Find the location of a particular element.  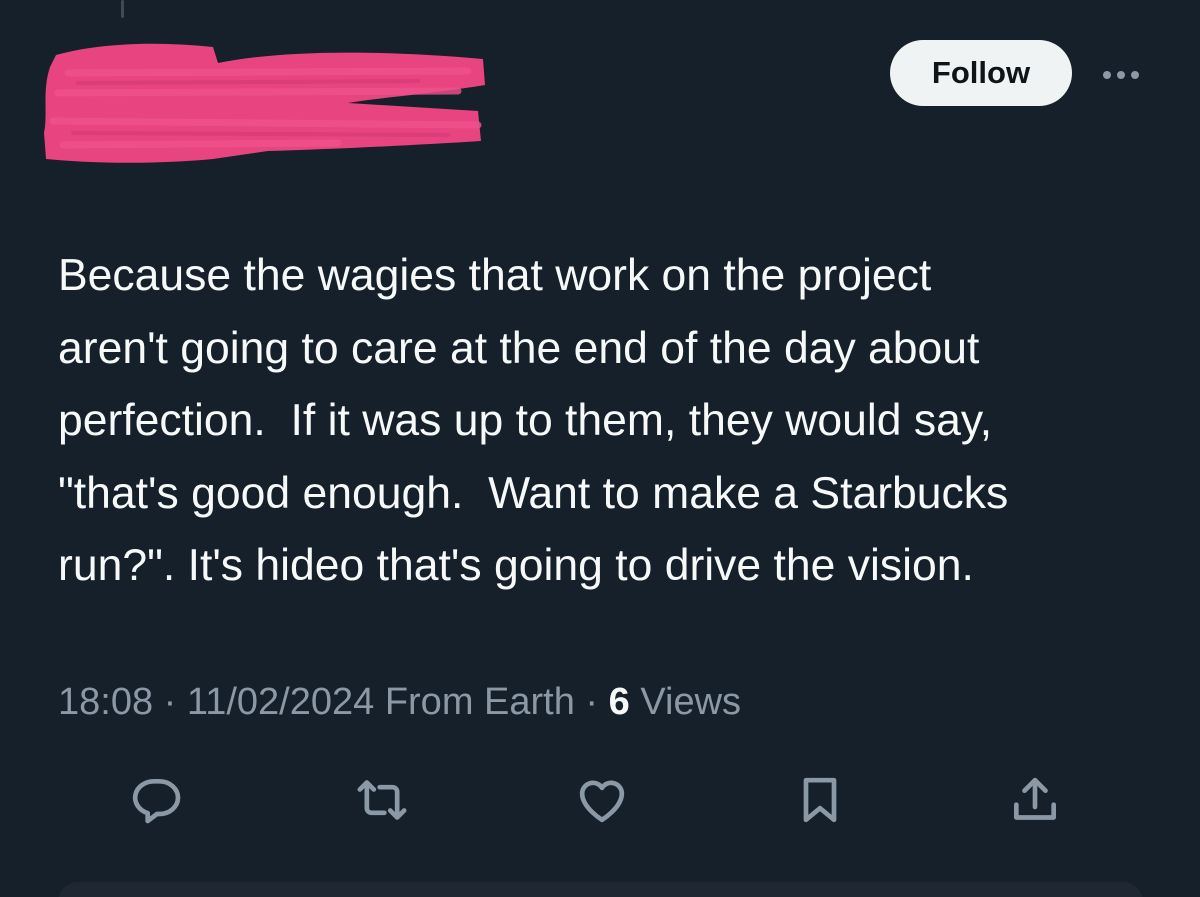

tweet-action-bar is located at coordinates (600, 800).